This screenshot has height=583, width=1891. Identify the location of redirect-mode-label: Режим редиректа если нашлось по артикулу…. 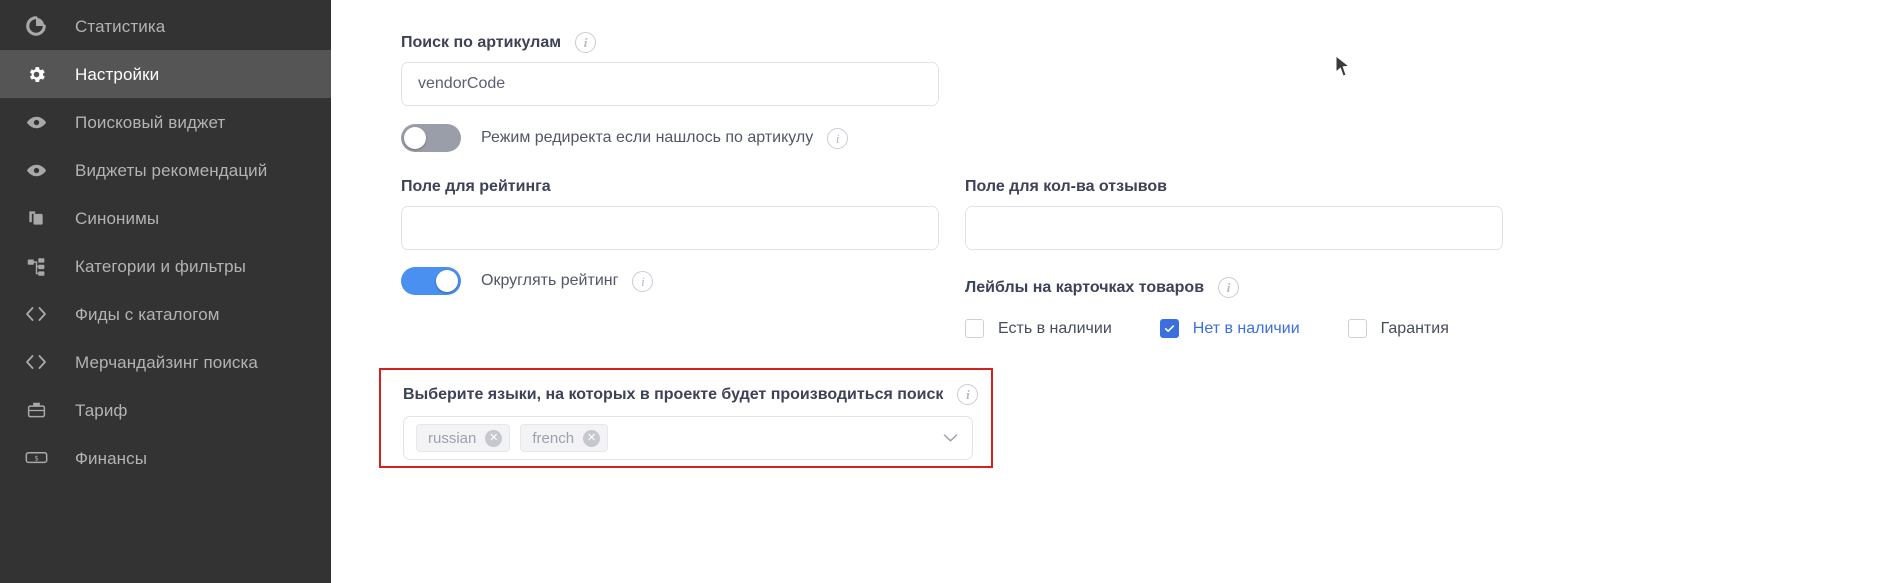
(665, 138).